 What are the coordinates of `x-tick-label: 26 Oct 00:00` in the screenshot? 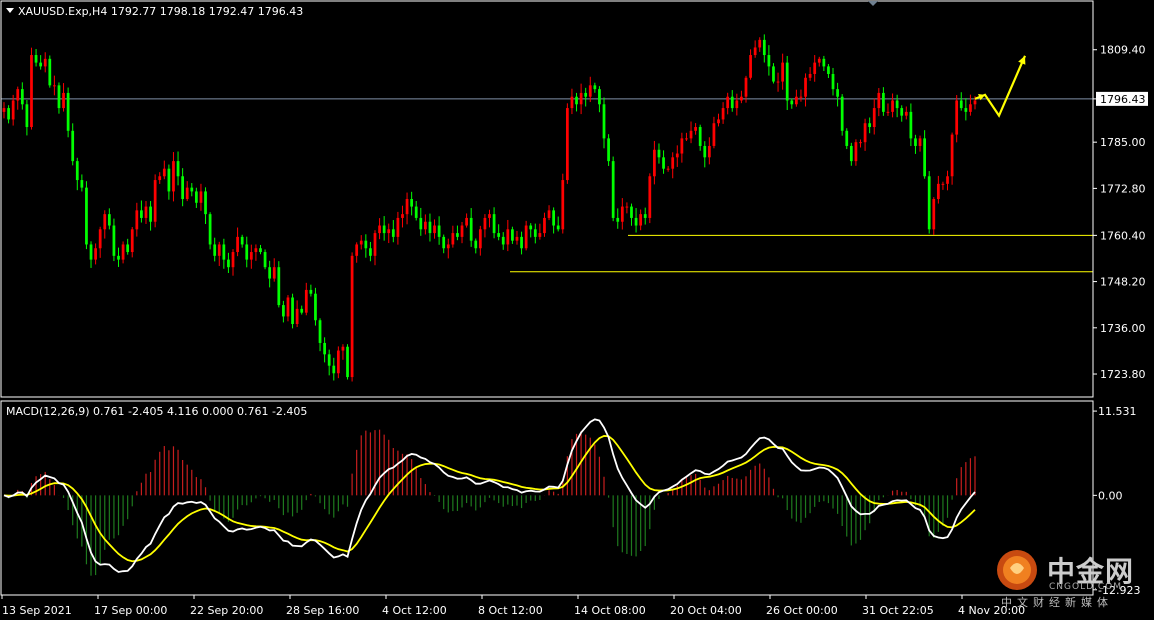 It's located at (802, 610).